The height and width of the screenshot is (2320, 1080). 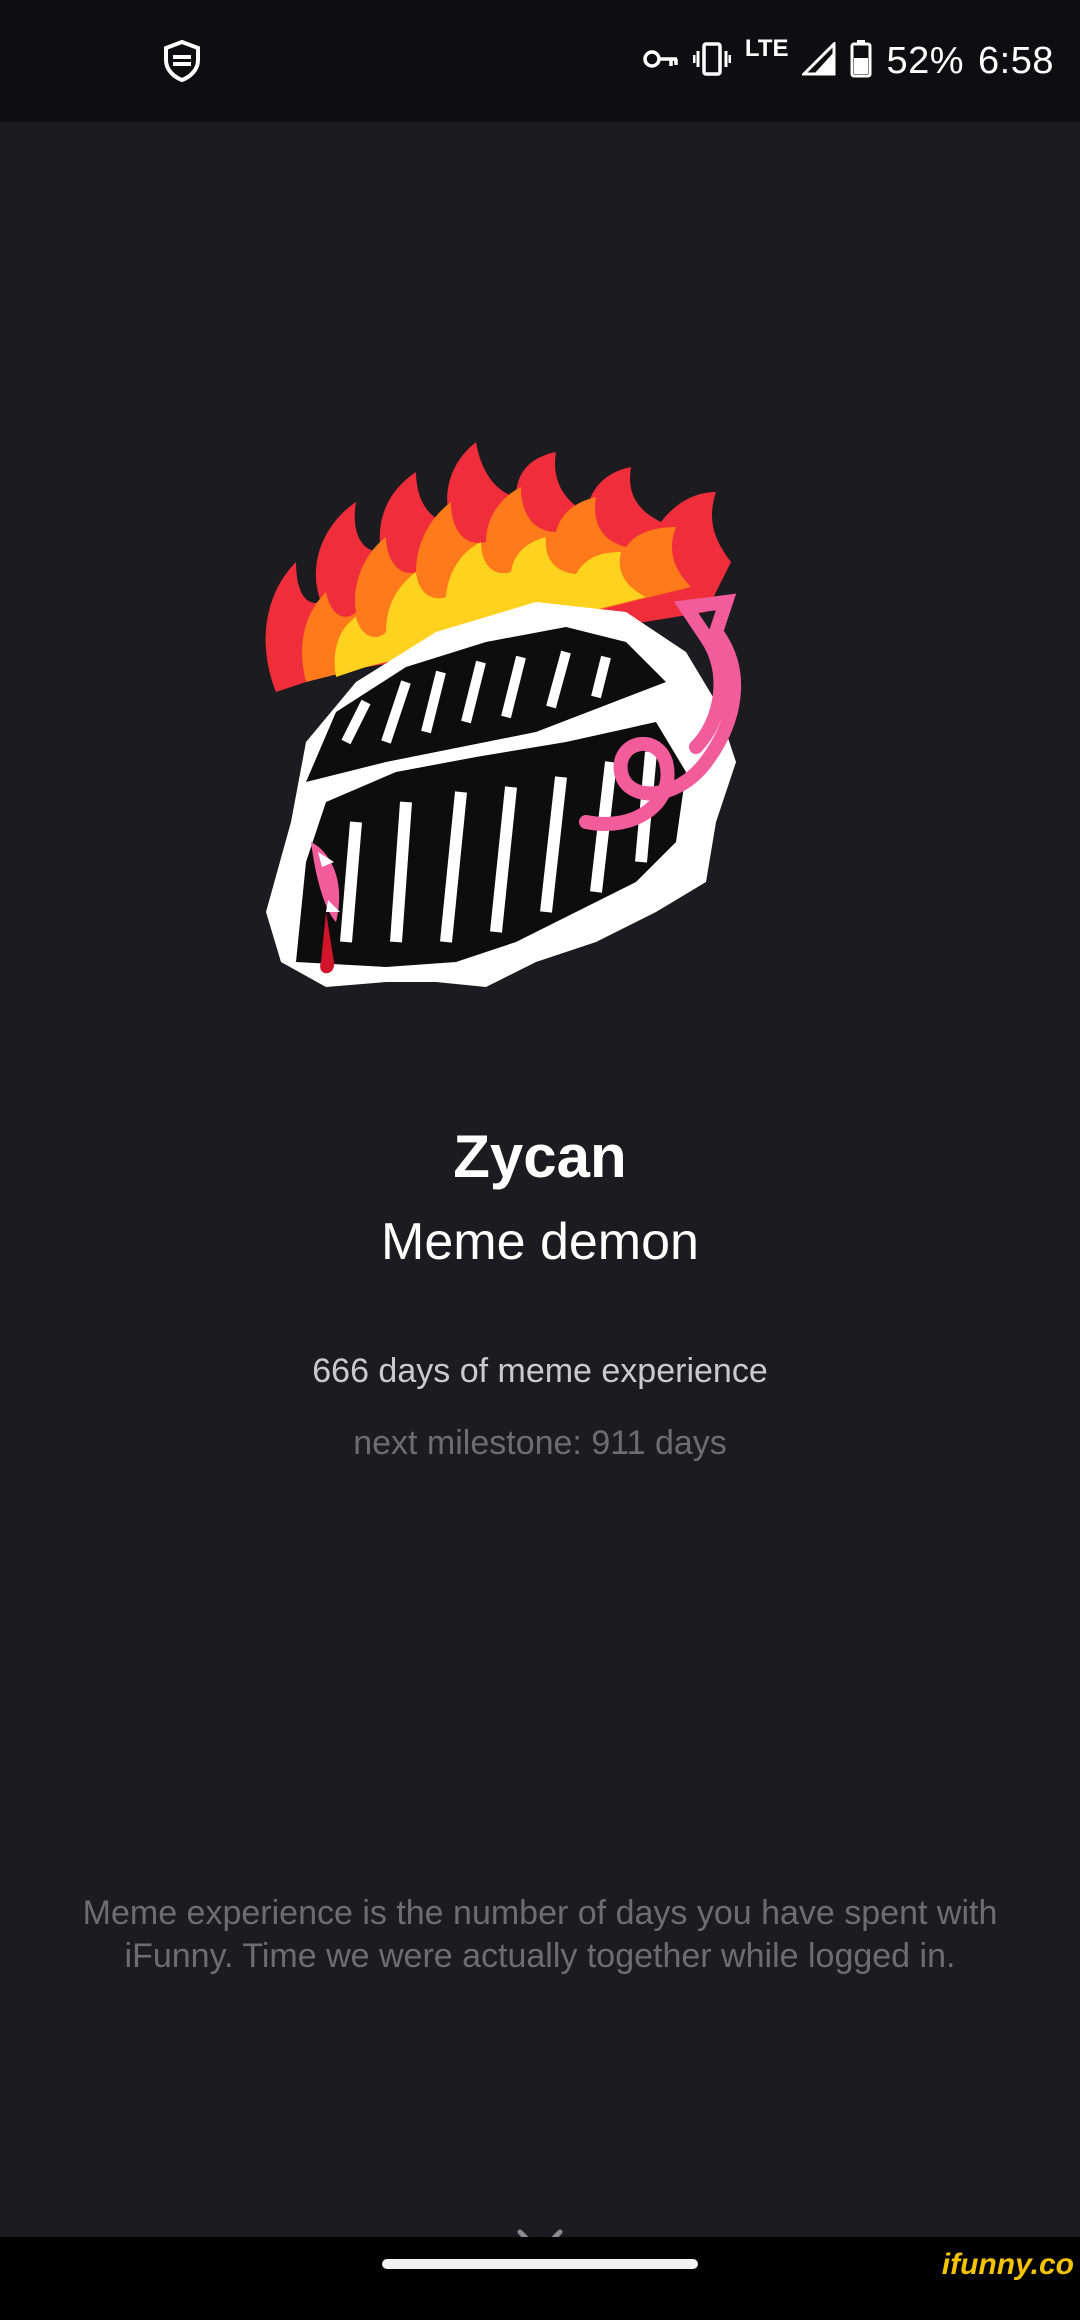 What do you see at coordinates (540, 2308) in the screenshot?
I see `watermark-strip` at bounding box center [540, 2308].